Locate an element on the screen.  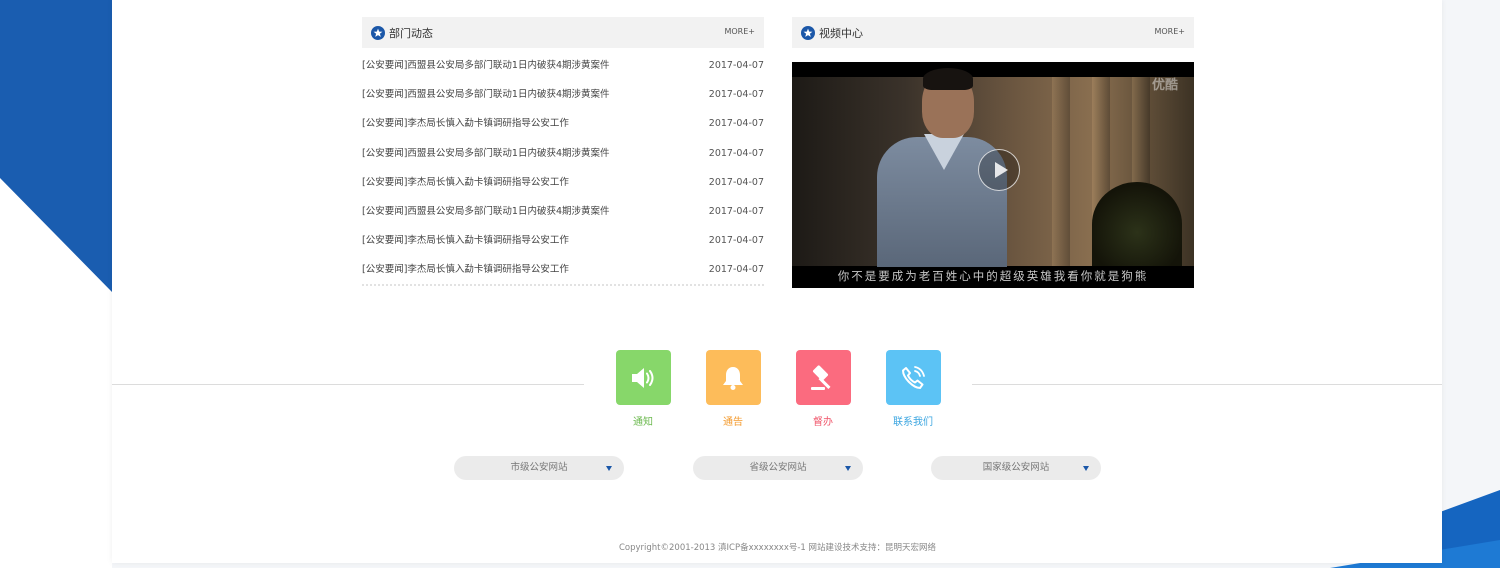
video-frame-figure-hair is located at coordinates (948, 79).